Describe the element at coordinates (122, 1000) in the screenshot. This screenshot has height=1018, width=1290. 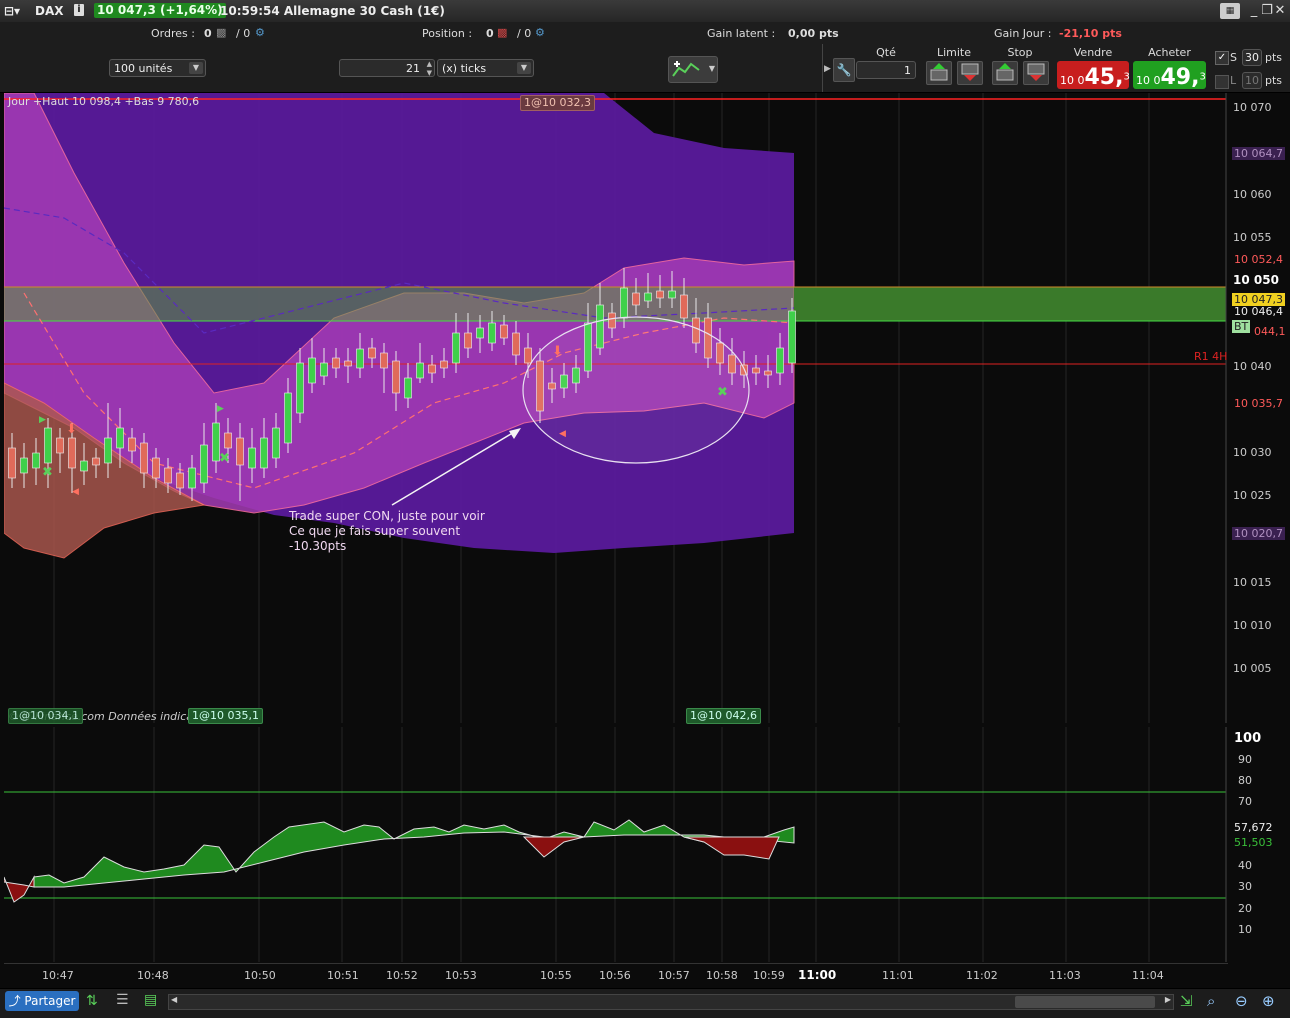
I see `list-icon: ☰` at that location.